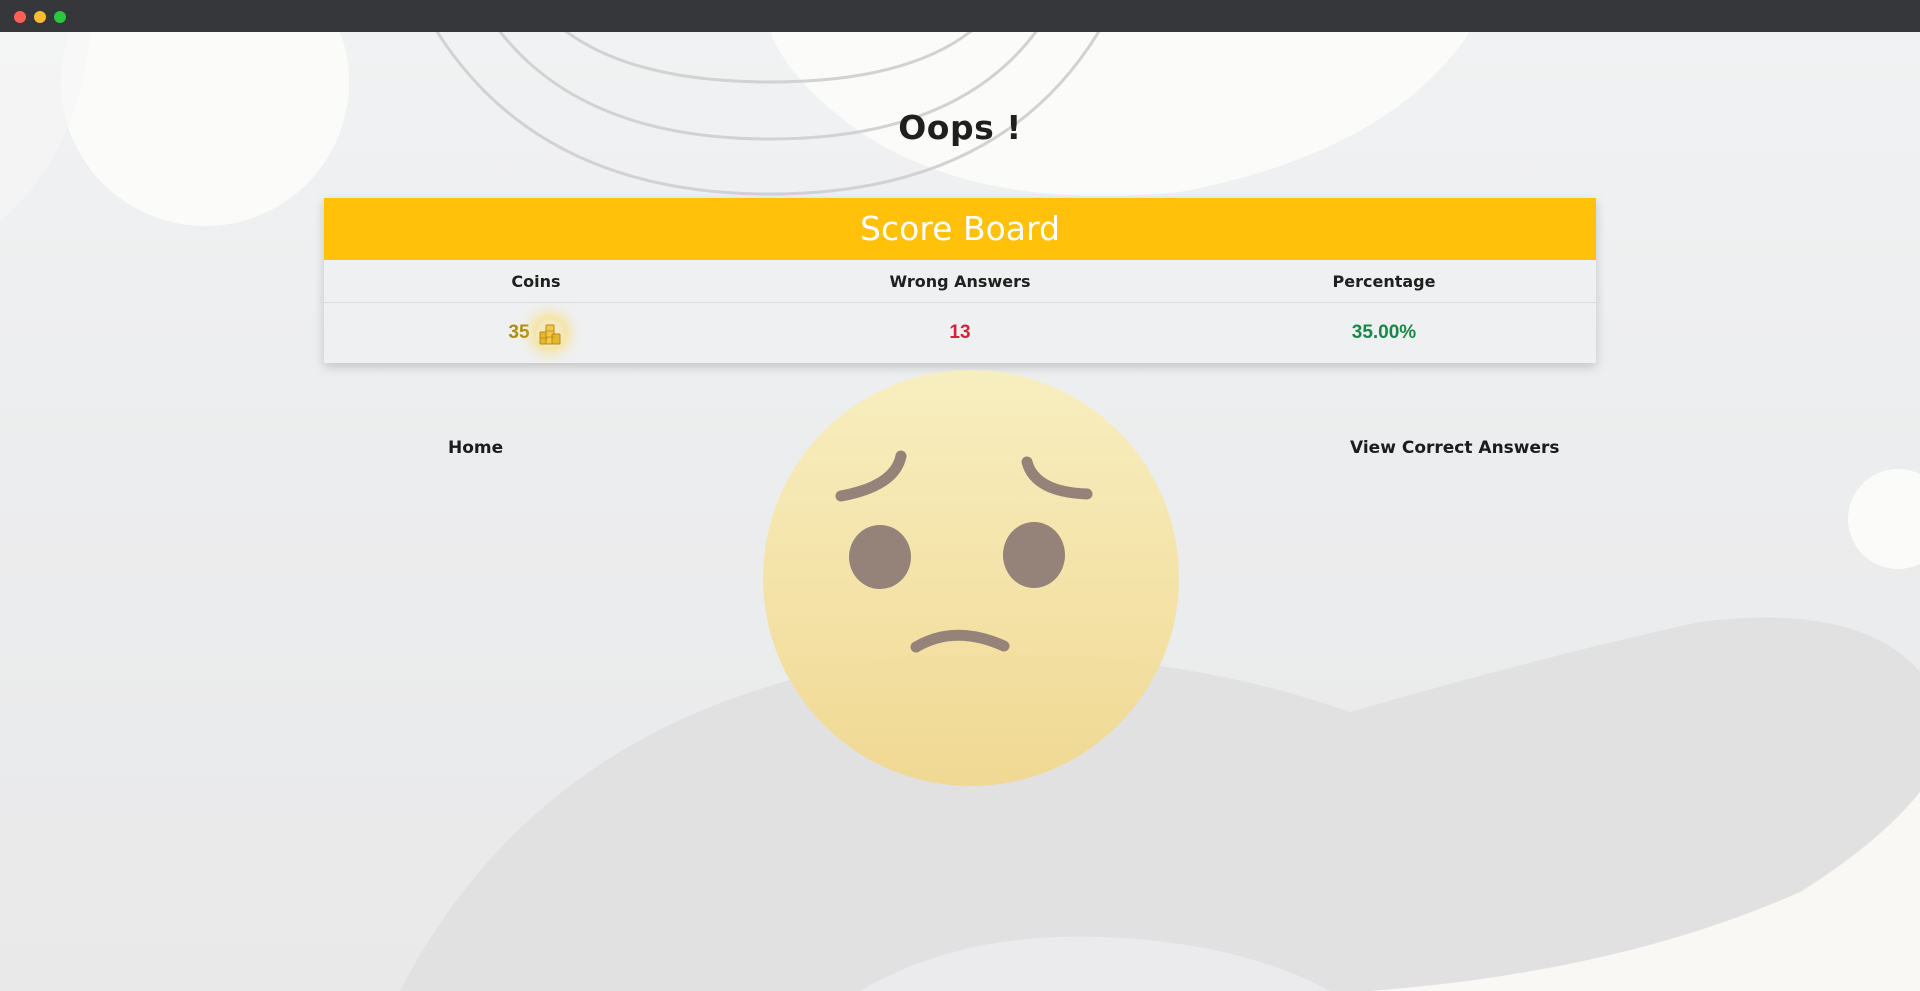 The image size is (1920, 991). Describe the element at coordinates (1455, 448) in the screenshot. I see `view-correct-answers-link: View Correct Answers` at that location.